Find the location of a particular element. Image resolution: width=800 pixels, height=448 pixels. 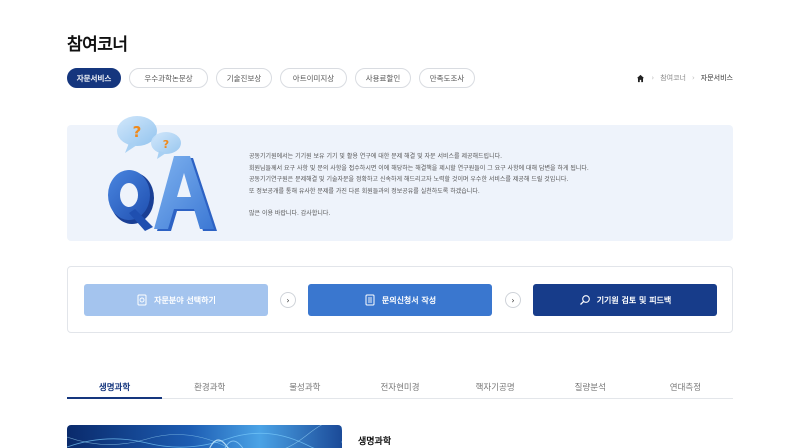

step-review-feedback-button: 기기원 검토 및 피드백 is located at coordinates (625, 300).